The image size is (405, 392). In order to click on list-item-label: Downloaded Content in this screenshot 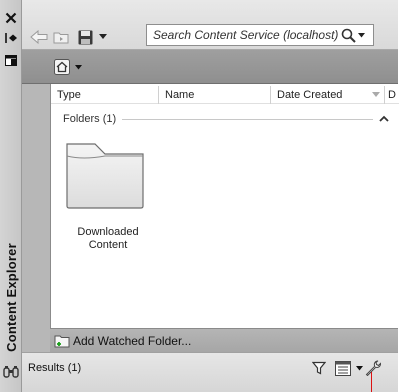, I will do `click(108, 238)`.